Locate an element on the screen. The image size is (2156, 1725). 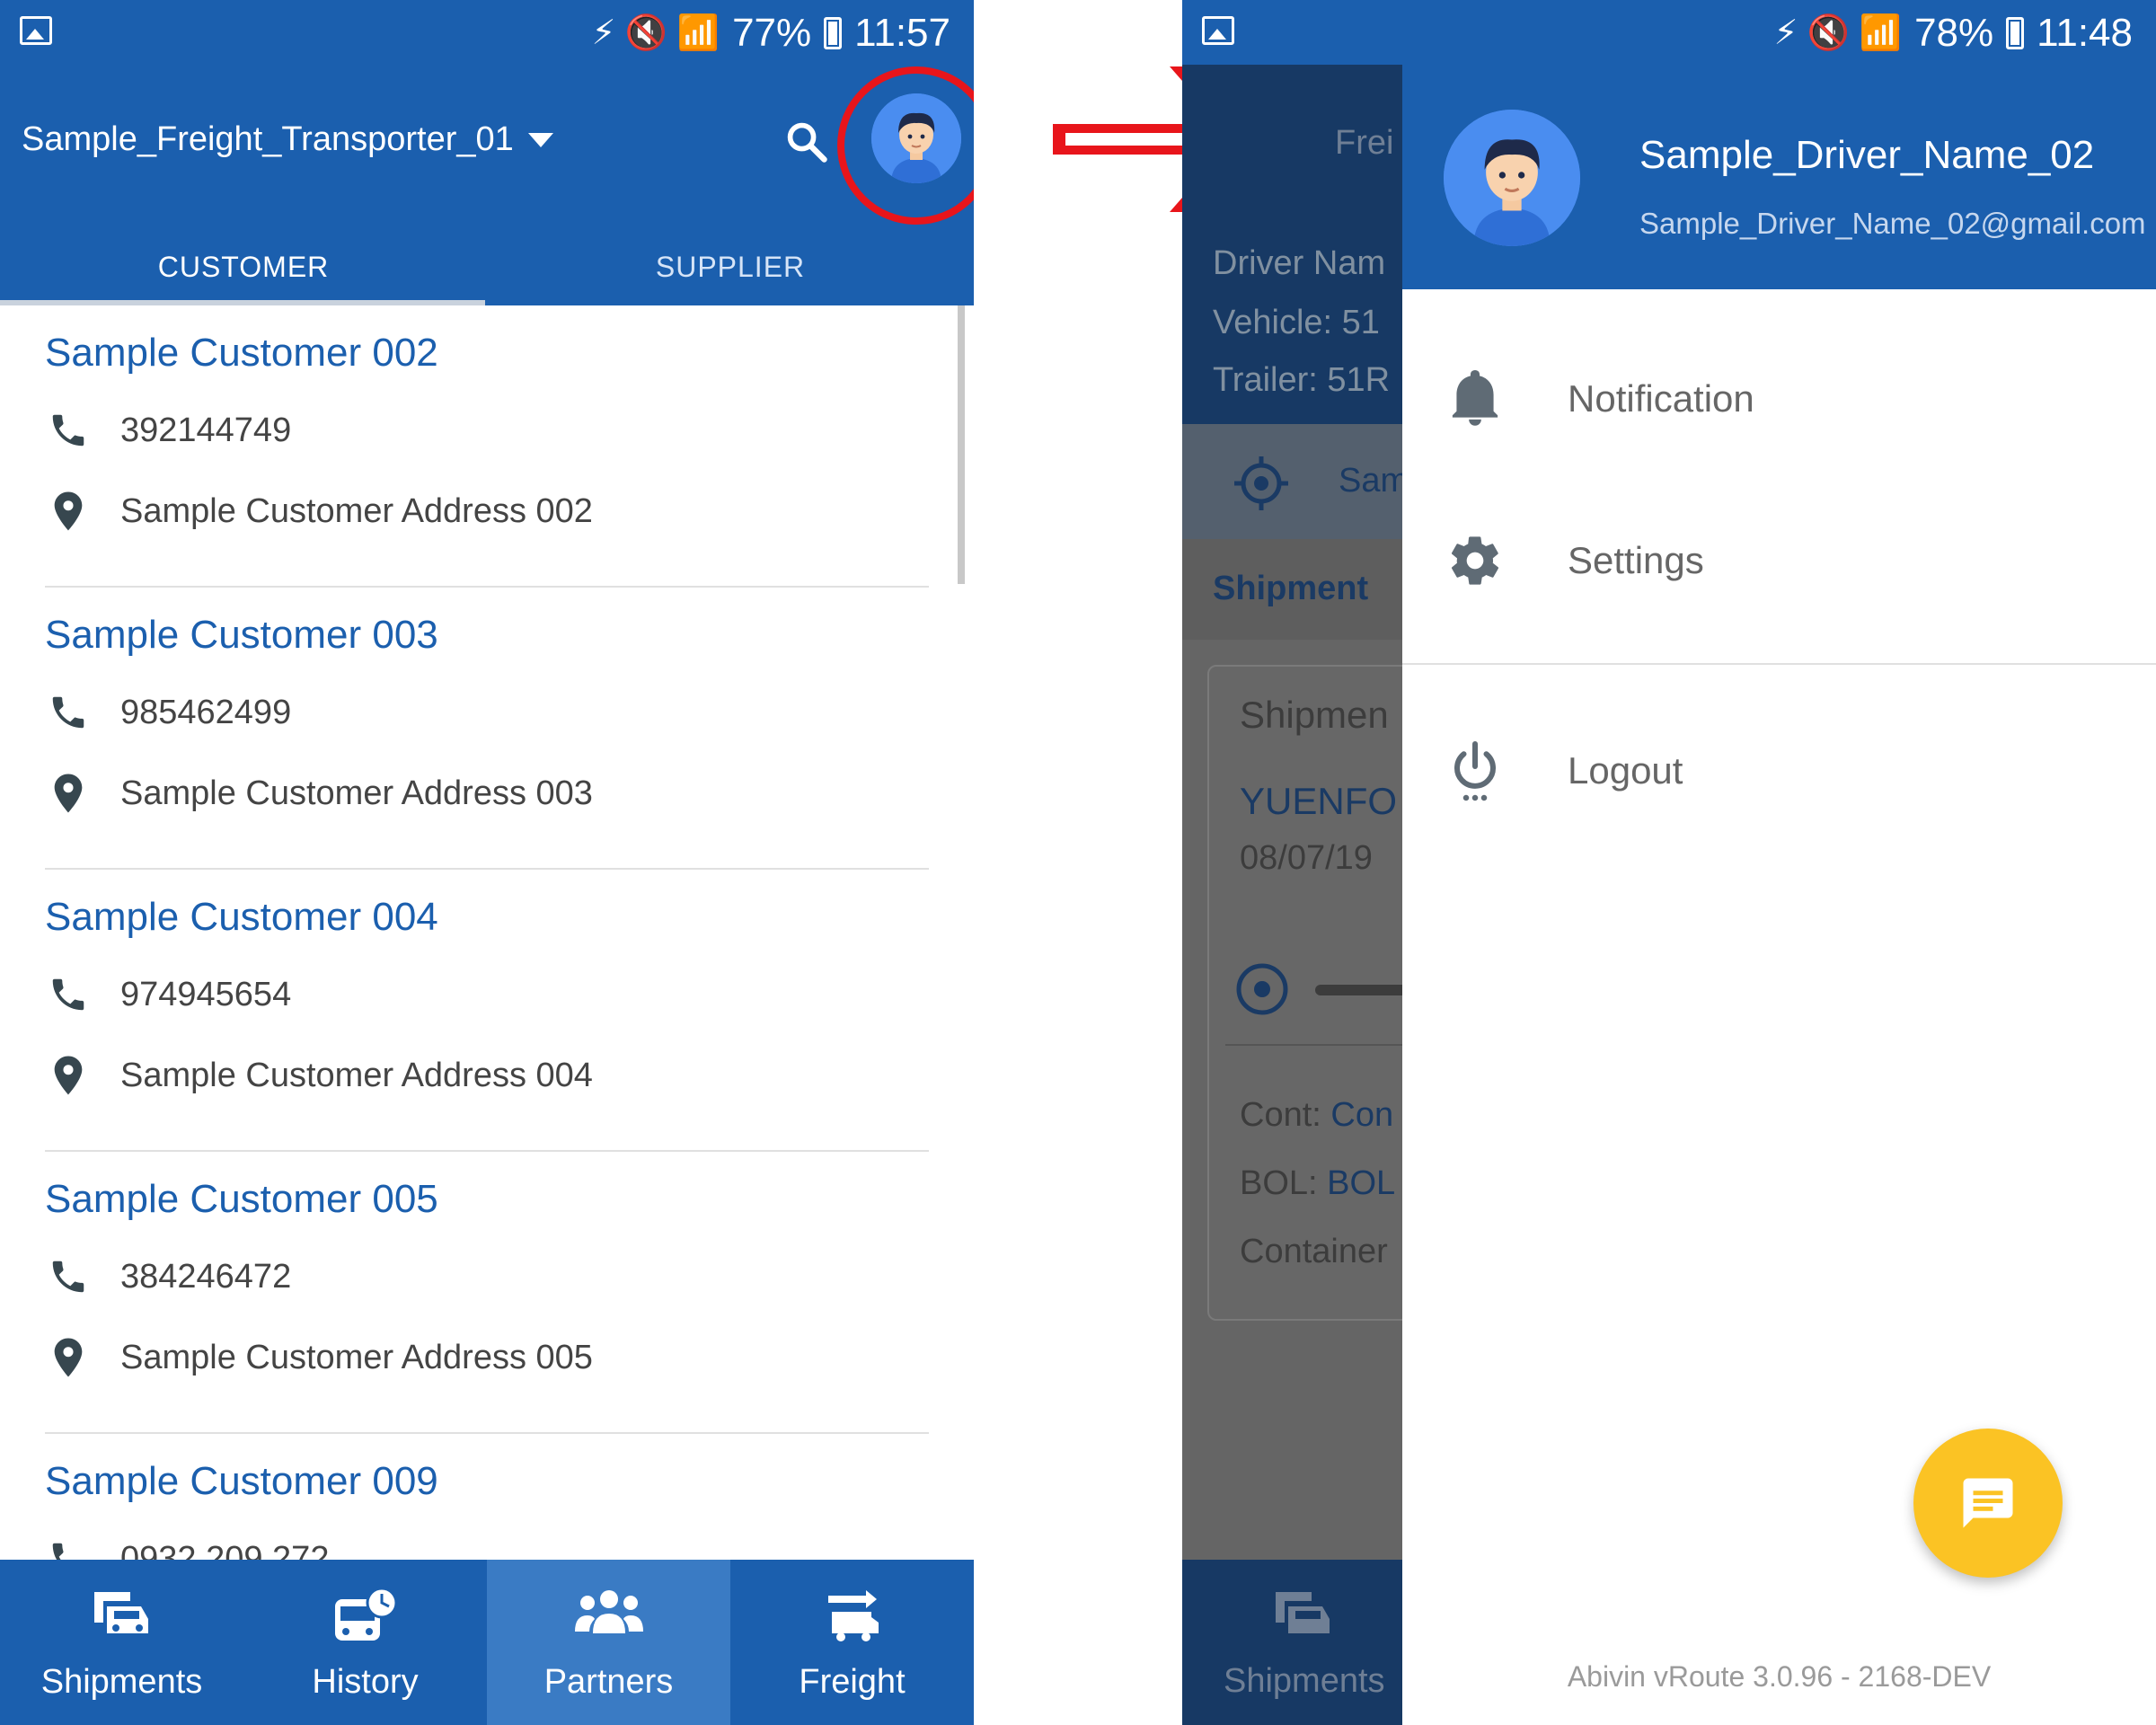
menu-label: Logout is located at coordinates (1625, 770).